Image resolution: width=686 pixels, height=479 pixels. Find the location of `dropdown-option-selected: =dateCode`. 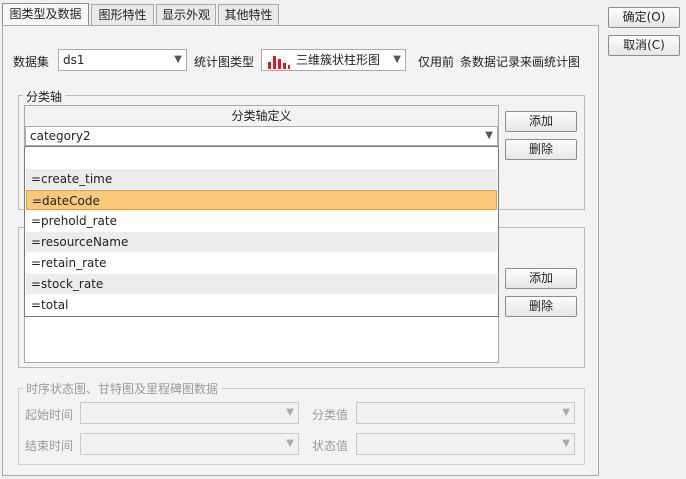

dropdown-option-selected: =dateCode is located at coordinates (261, 200).